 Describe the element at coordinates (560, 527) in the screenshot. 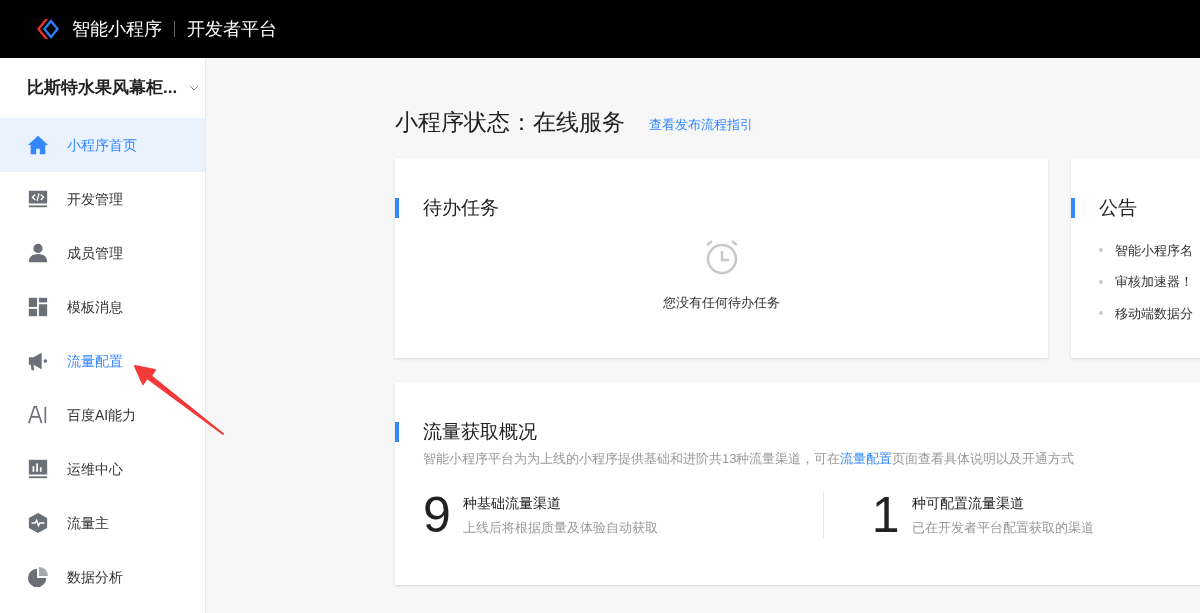

I see `stat-description: 上线后将根据质量及体验自动获取` at that location.